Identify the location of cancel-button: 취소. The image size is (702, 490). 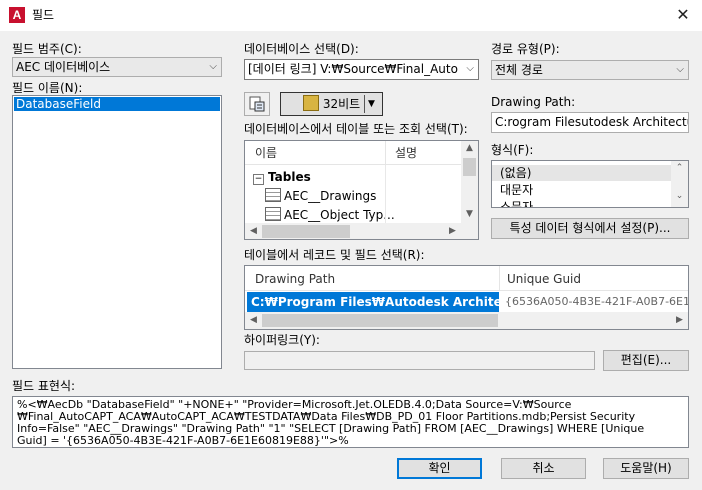
(543, 468).